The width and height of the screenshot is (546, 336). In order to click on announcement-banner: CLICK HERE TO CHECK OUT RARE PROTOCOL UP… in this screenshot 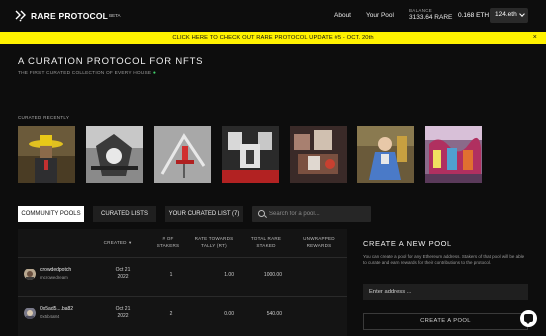, I will do `click(273, 38)`.